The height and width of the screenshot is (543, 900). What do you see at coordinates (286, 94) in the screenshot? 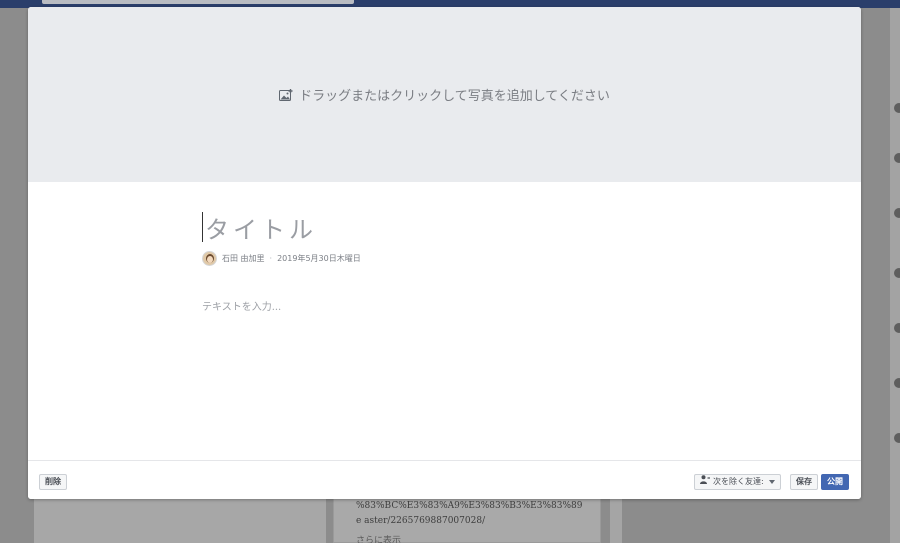
I see `add-photo-icon` at bounding box center [286, 94].